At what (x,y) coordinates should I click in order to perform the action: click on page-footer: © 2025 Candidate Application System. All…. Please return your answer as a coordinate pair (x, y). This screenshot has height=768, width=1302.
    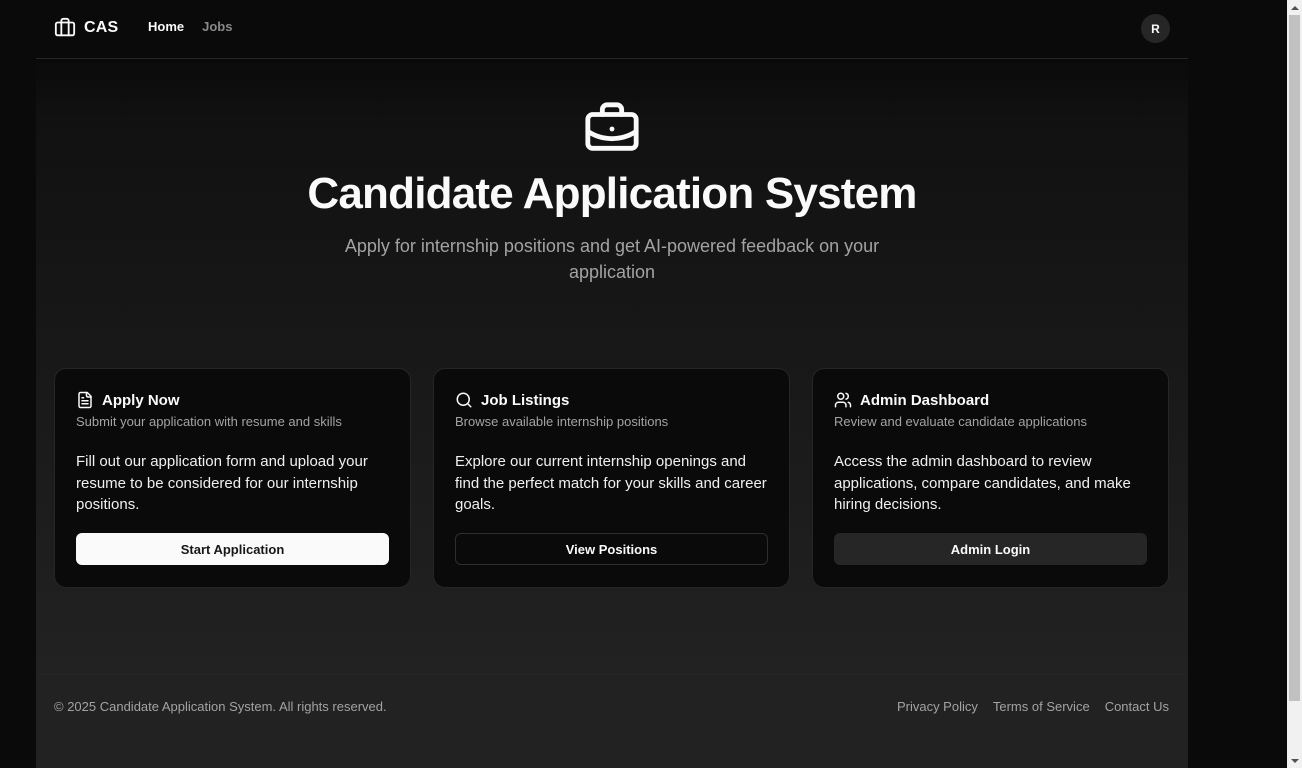
    Looking at the image, I should click on (612, 721).